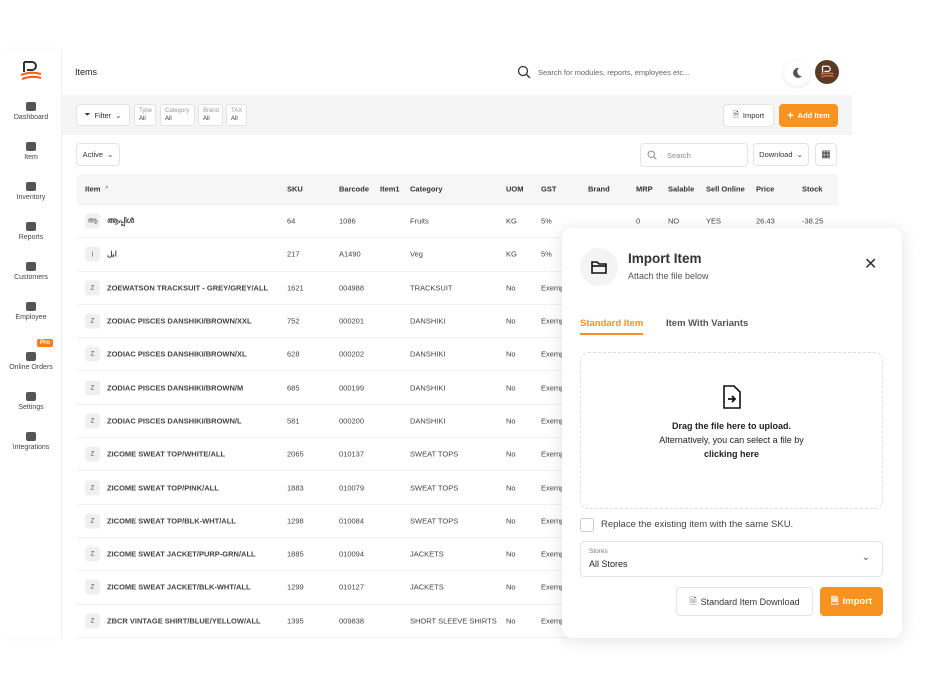 The width and height of the screenshot is (948, 685). I want to click on type-filter-chip: Type All, so click(145, 115).